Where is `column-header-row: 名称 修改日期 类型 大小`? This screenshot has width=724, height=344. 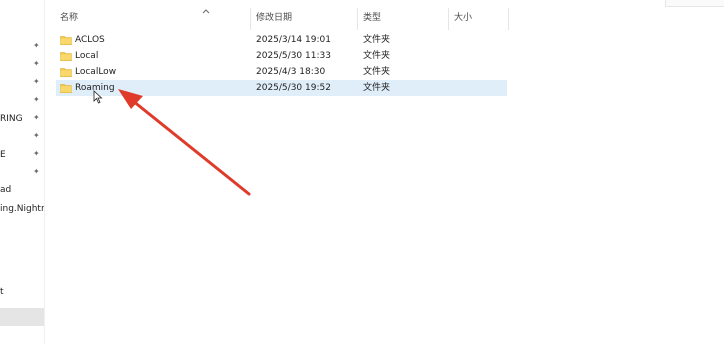
column-header-row: 名称 修改日期 类型 大小 is located at coordinates (282, 19).